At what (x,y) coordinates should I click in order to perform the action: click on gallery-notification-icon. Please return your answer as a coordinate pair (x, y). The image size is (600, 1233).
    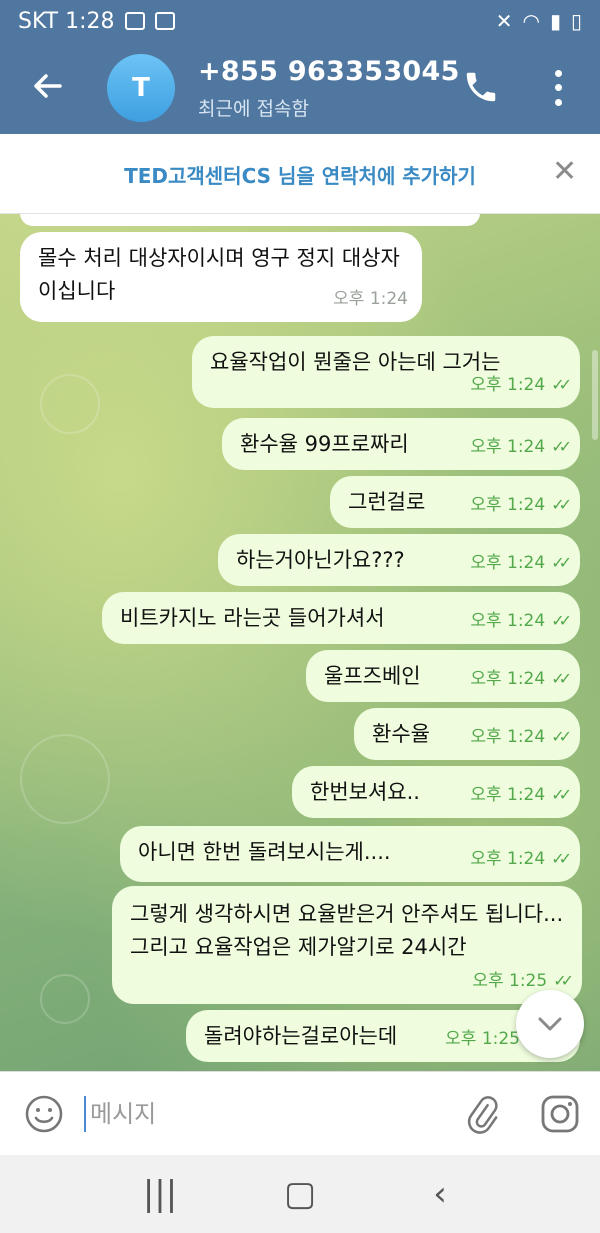
    Looking at the image, I should click on (134, 21).